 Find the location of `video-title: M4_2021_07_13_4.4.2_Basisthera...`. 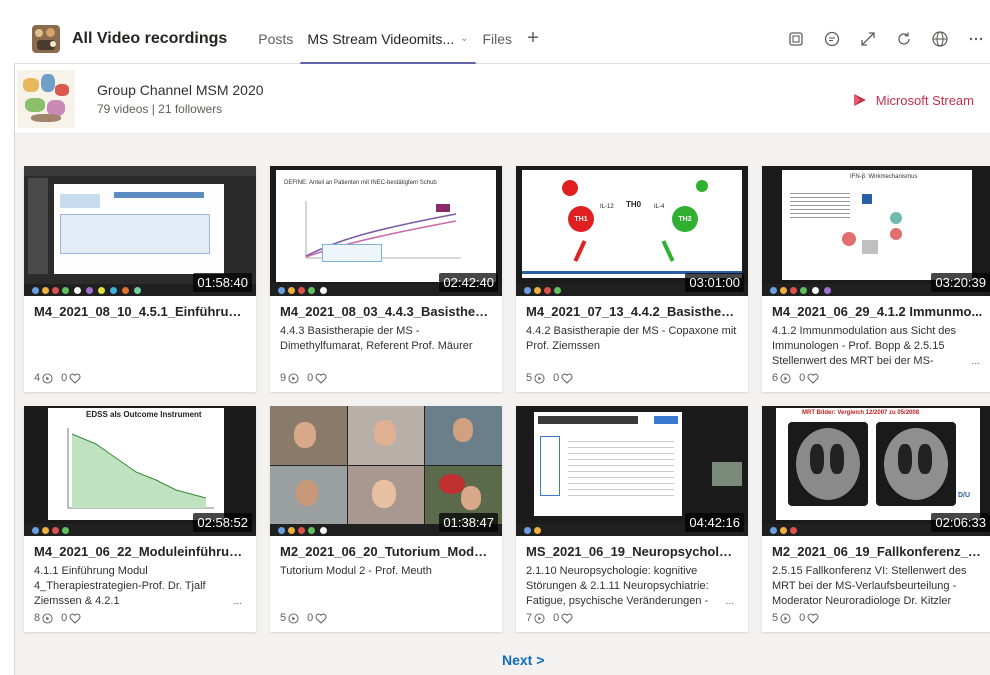

video-title: M4_2021_07_13_4.4.2_Basisthera... is located at coordinates (632, 311).